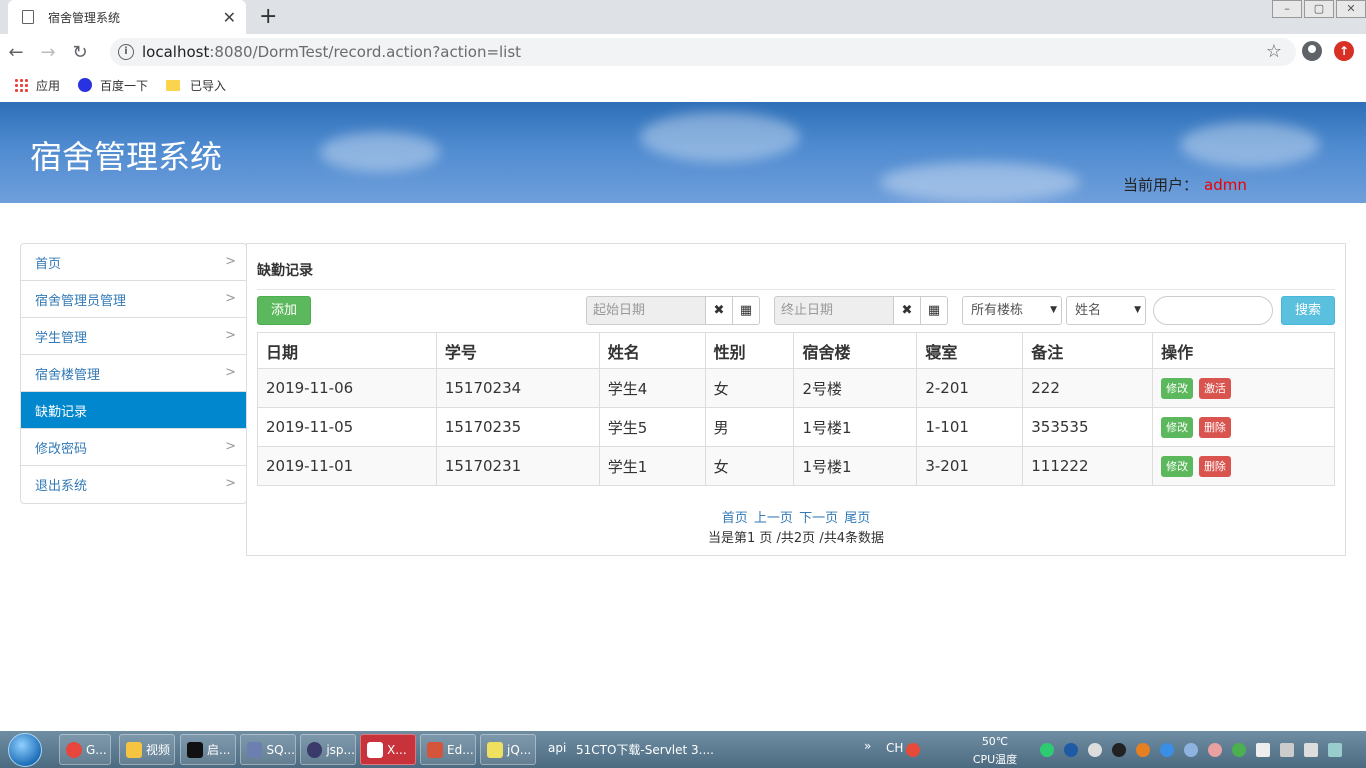 The width and height of the screenshot is (1366, 768). I want to click on sidebar-item-absence-records: 缺勤记录>, so click(133, 410).